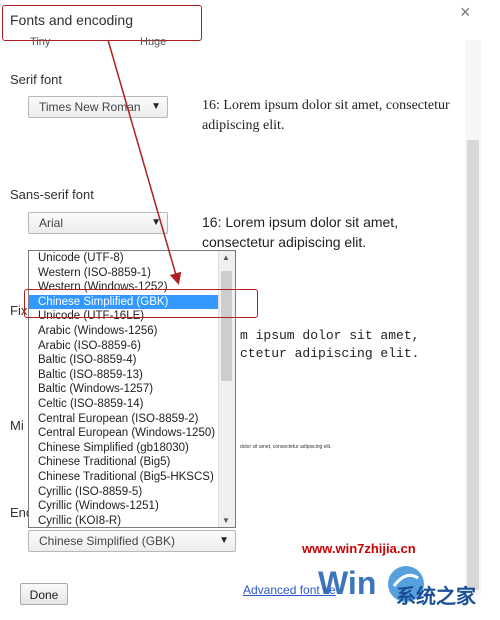  Describe the element at coordinates (359, 548) in the screenshot. I see `watermark-url: www.win7zhijia.cn` at that location.